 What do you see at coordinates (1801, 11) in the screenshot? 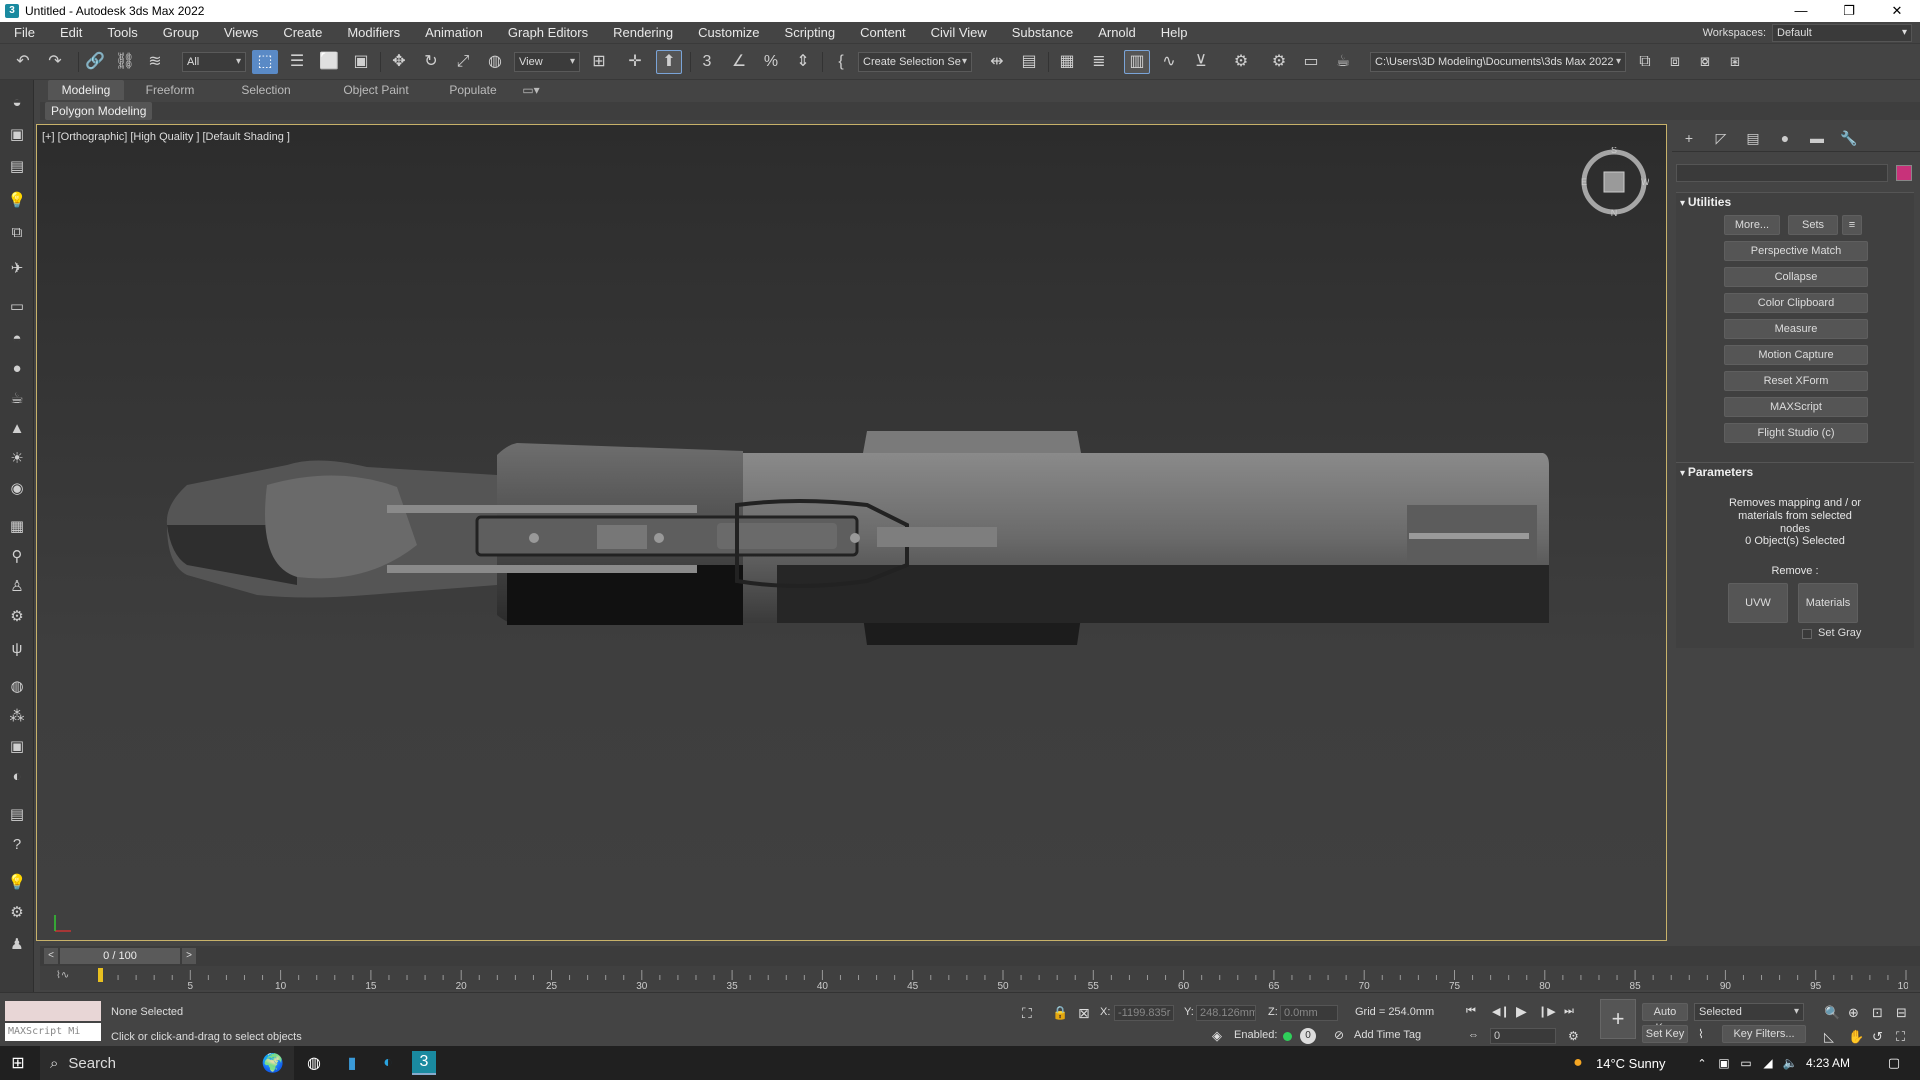
I see `minimize-button: —` at bounding box center [1801, 11].